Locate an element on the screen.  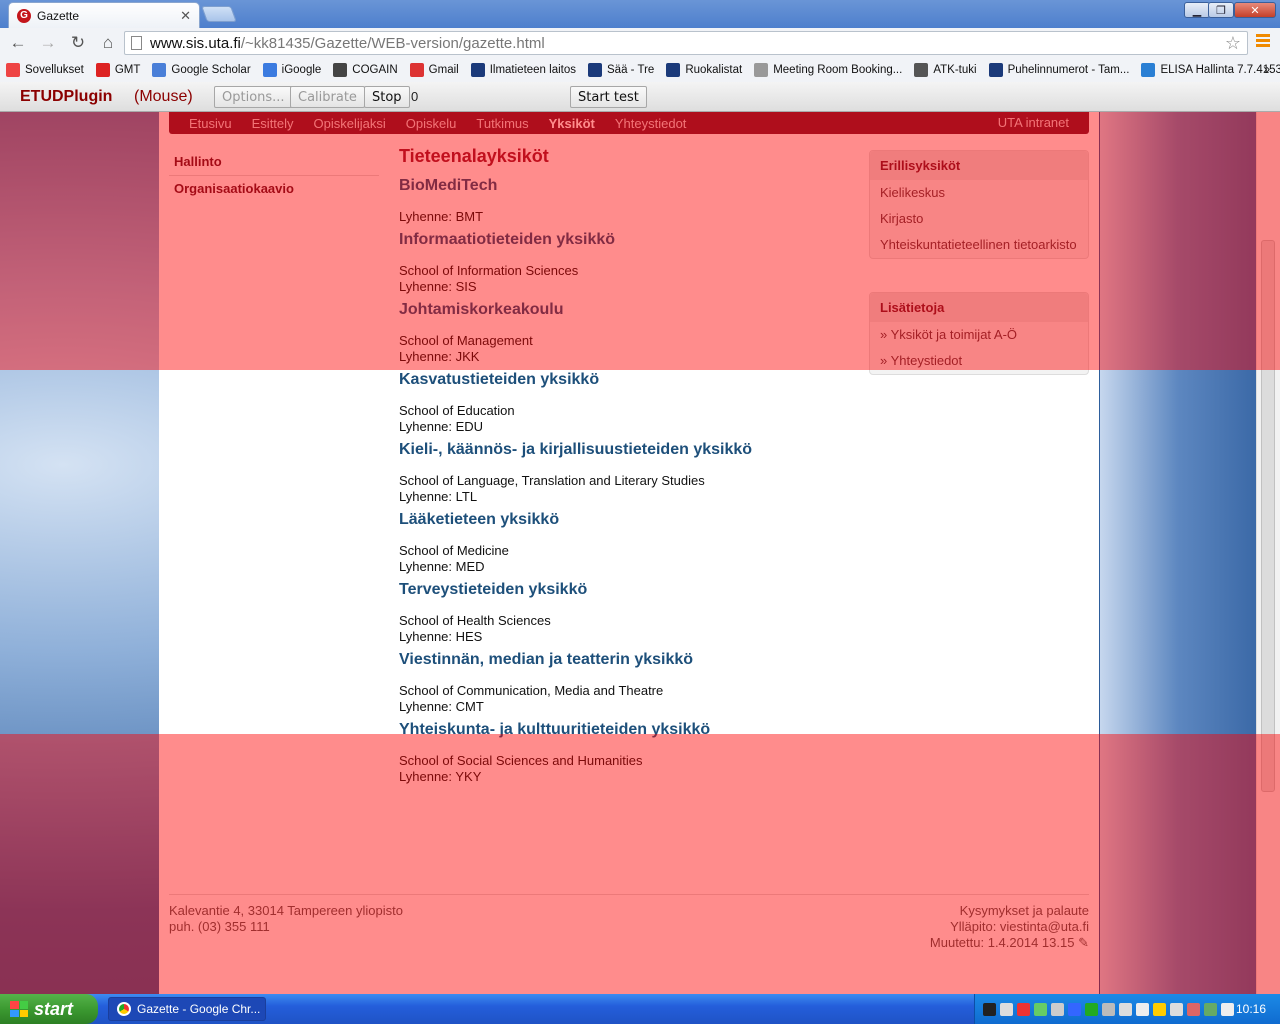
unit-name-link: Terveystieteiden yksikkö is located at coordinates (624, 590).